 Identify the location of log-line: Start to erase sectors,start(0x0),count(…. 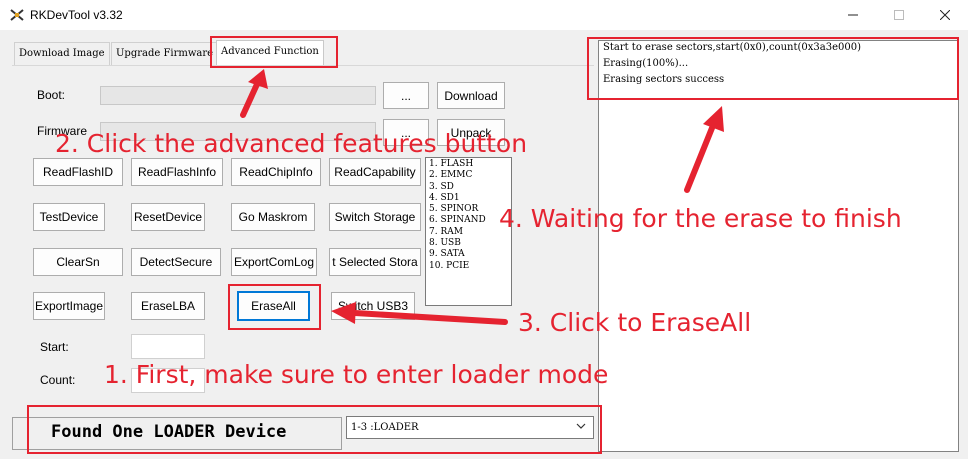
(732, 47).